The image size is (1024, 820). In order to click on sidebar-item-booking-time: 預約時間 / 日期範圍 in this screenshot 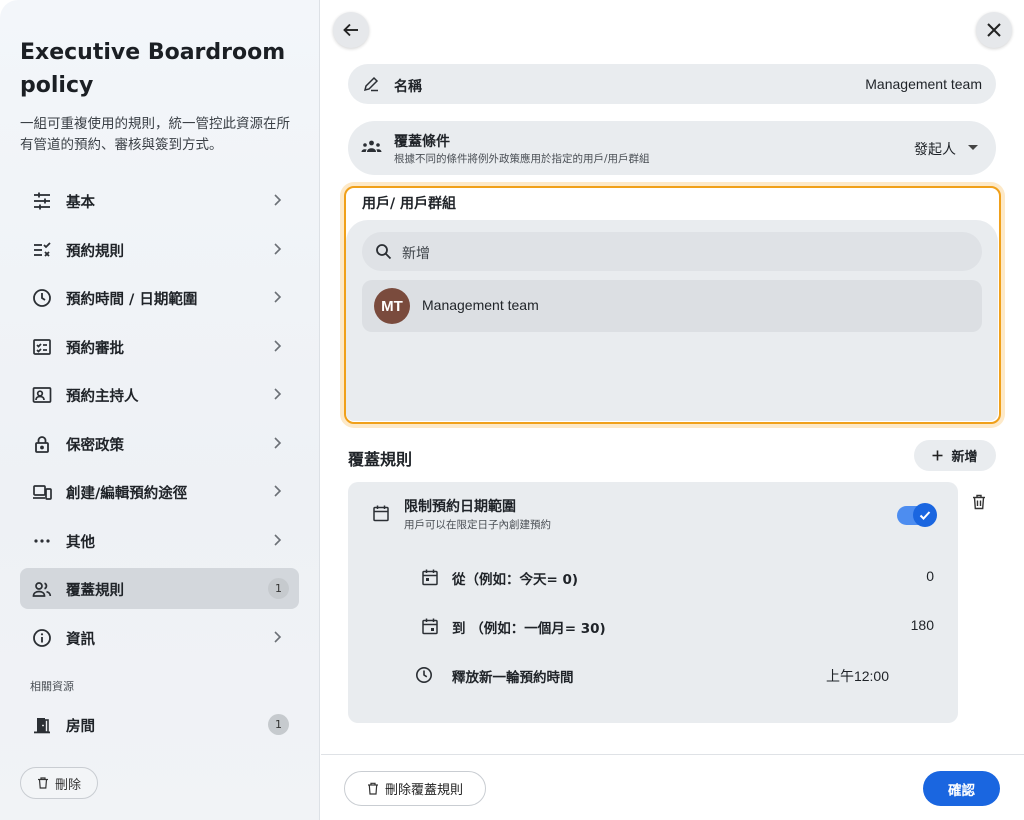, I will do `click(159, 297)`.